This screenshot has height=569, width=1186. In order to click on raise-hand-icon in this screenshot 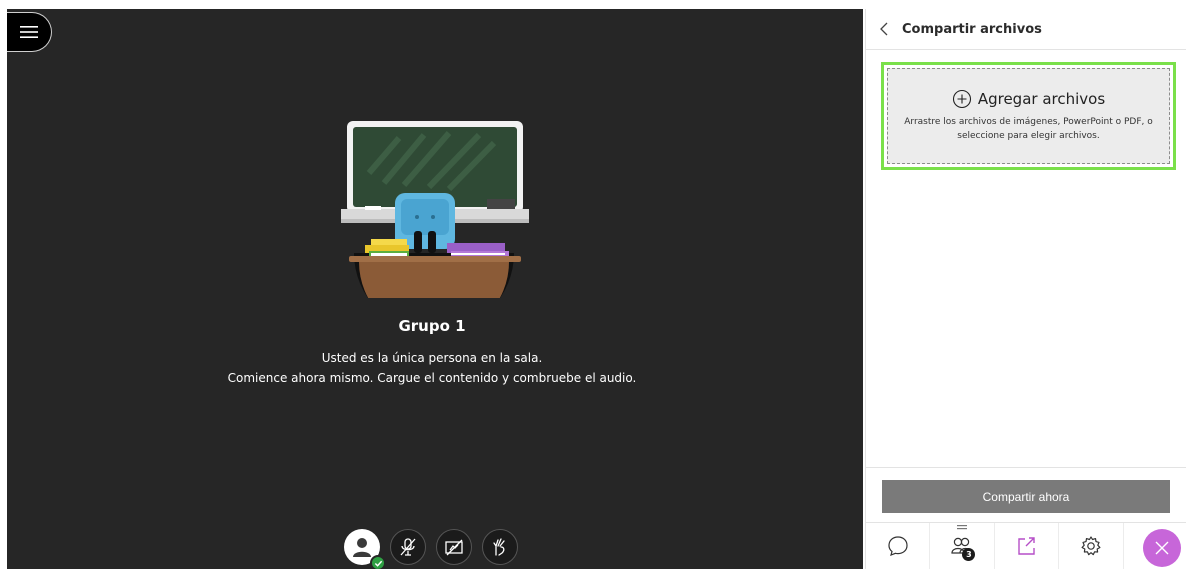, I will do `click(499, 547)`.